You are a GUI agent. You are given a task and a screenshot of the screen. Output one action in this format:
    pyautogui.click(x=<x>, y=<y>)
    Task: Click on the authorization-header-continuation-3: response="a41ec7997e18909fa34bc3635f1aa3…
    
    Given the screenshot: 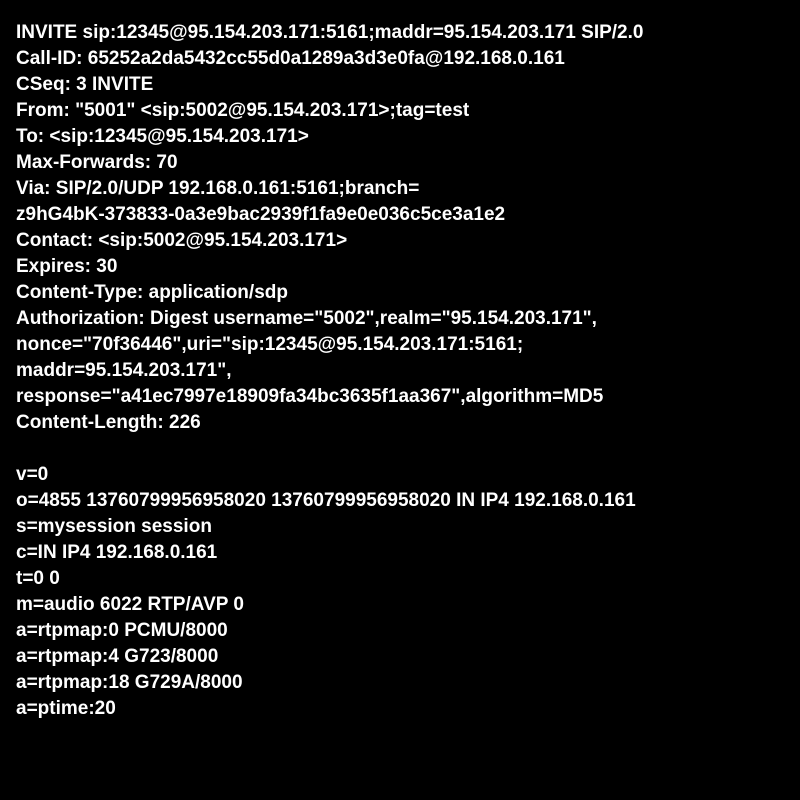 What is the action you would take?
    pyautogui.click(x=310, y=396)
    